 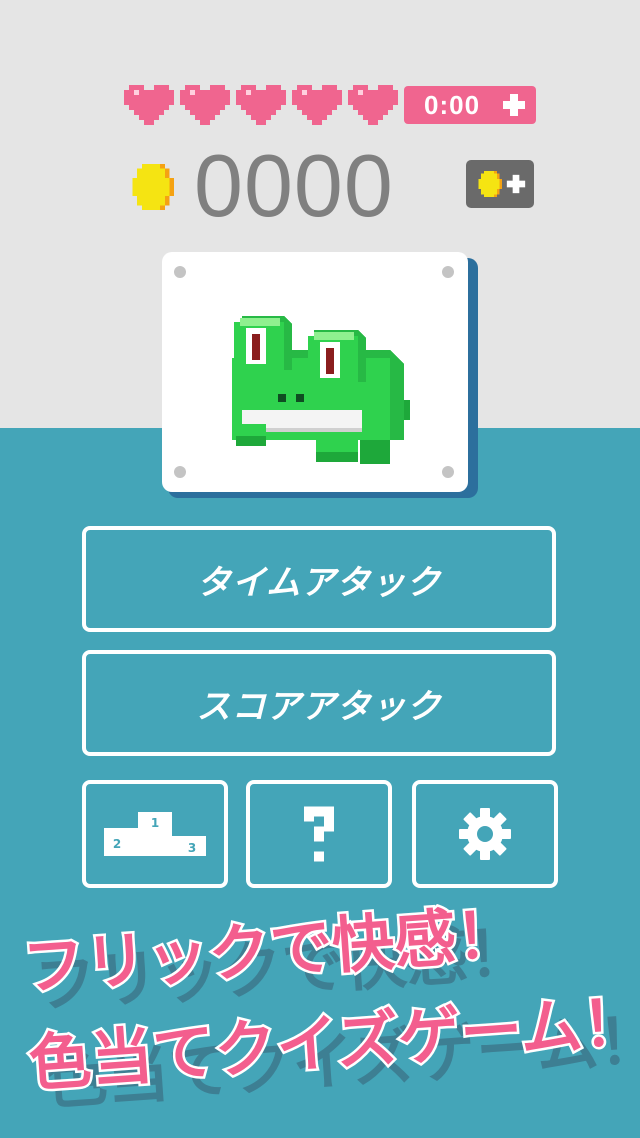 I want to click on character-card, so click(x=315, y=372).